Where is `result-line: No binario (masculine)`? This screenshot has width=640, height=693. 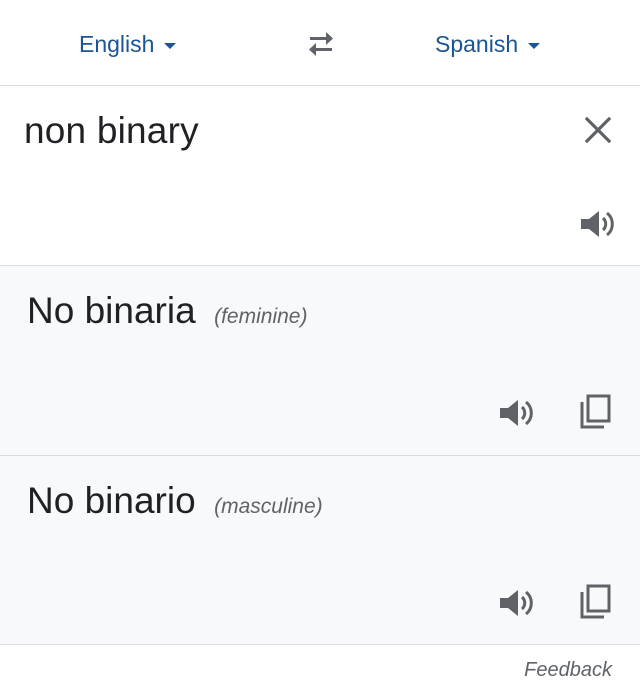 result-line: No binario (masculine) is located at coordinates (175, 501).